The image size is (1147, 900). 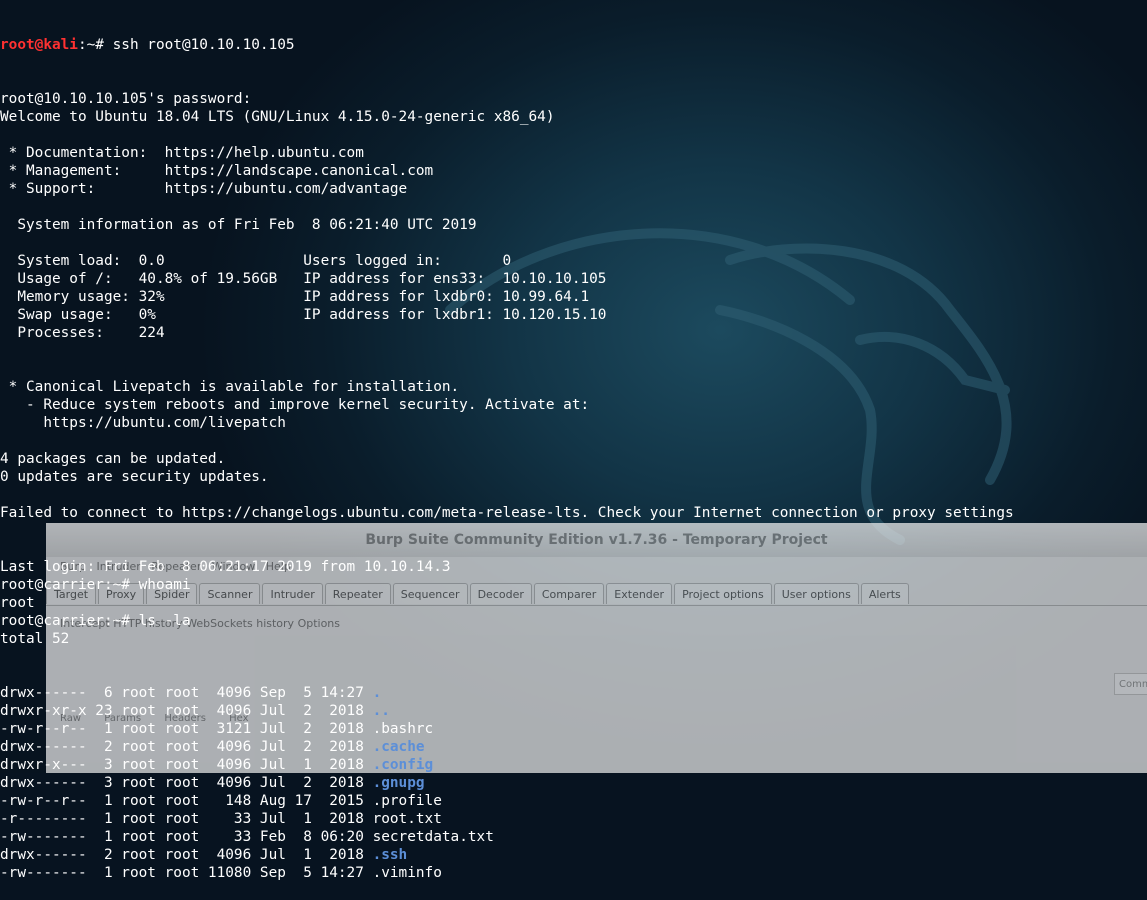 I want to click on terminal-line: https://ubuntu.com/livepatch, so click(x=143, y=423).